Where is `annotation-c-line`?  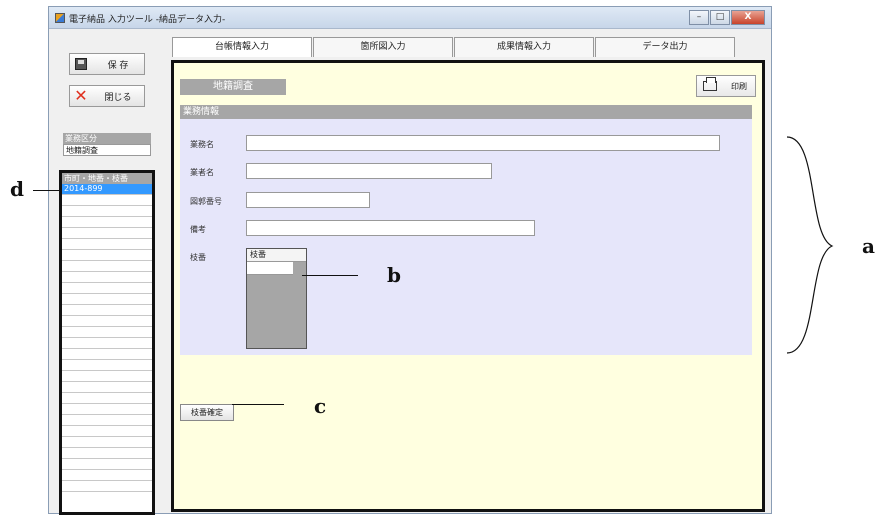 annotation-c-line is located at coordinates (258, 404).